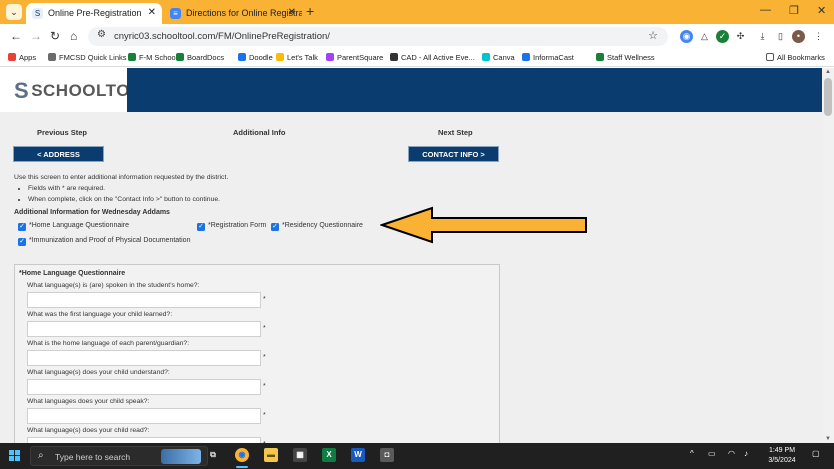 This screenshot has width=834, height=469. I want to click on volume-icon: ♪, so click(746, 453).